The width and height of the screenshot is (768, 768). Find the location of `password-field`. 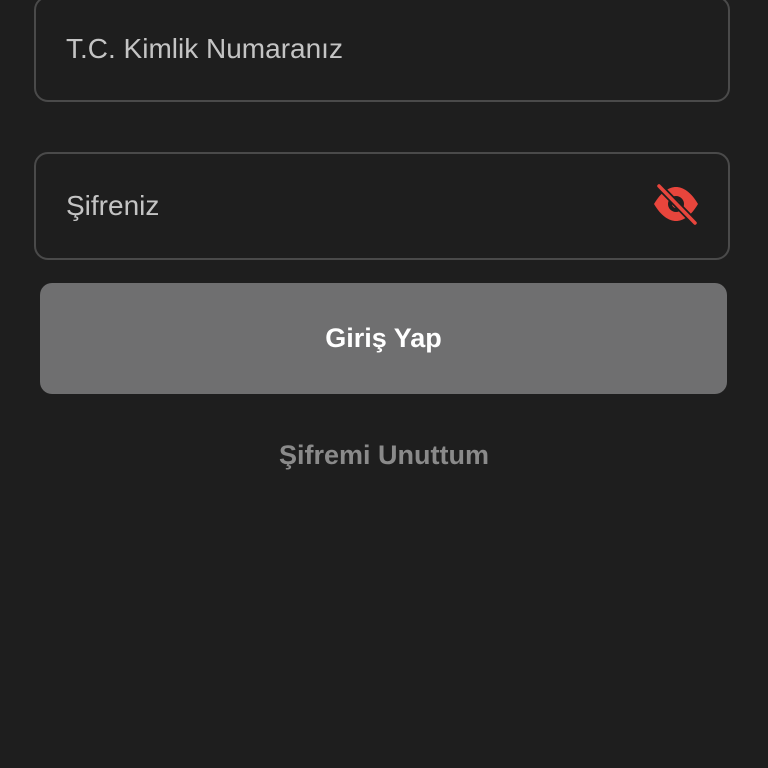

password-field is located at coordinates (382, 206).